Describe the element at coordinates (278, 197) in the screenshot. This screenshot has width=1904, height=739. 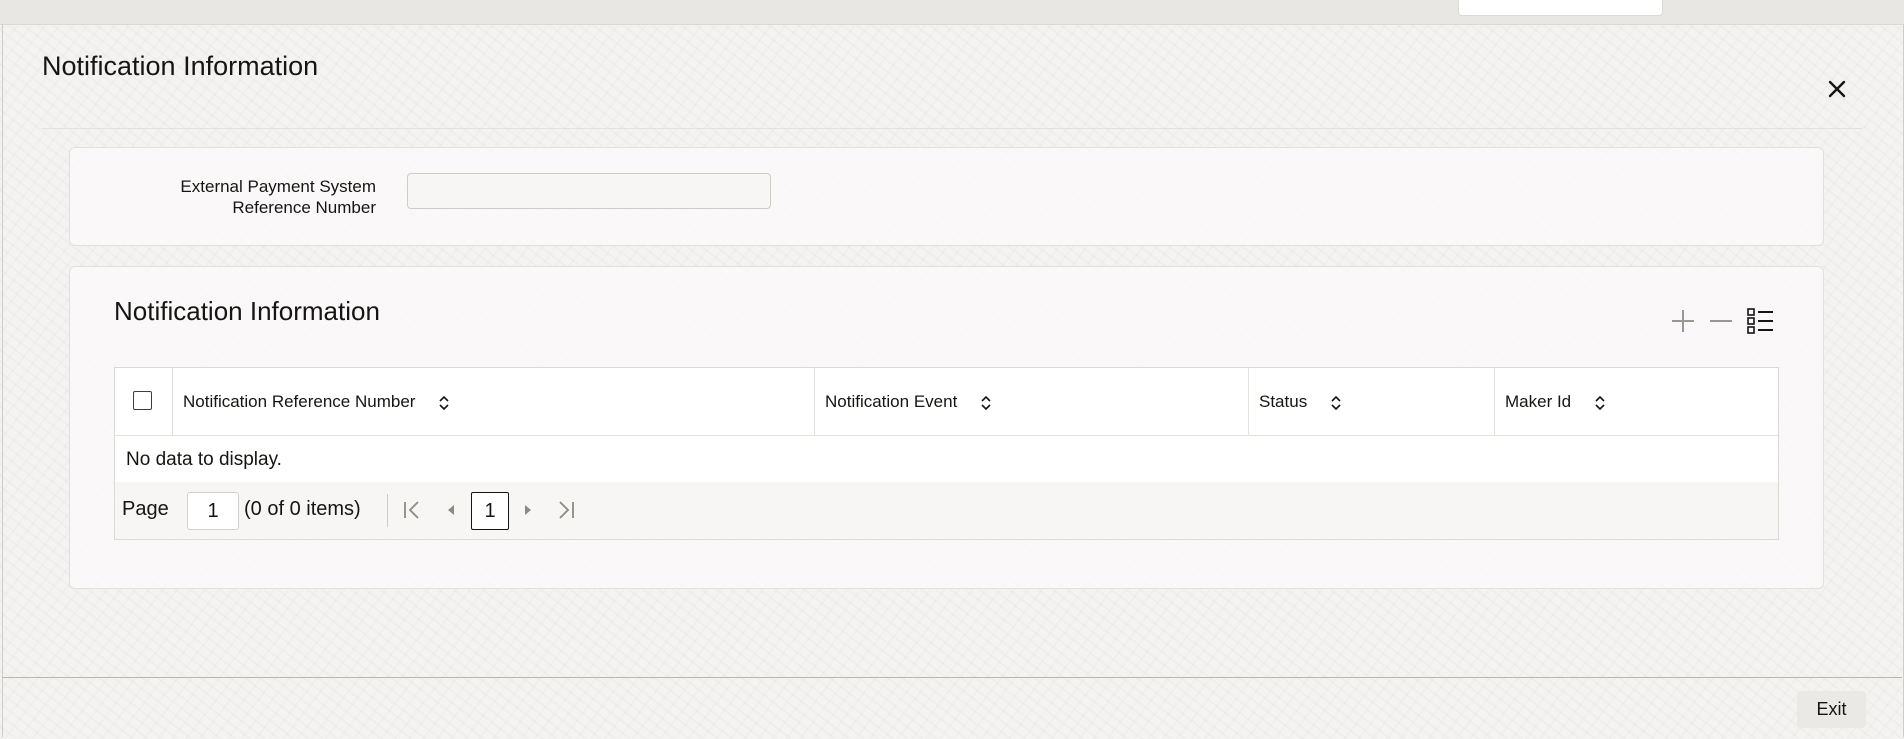
I see `ext-ref-label: External Payment System Reference Number` at that location.